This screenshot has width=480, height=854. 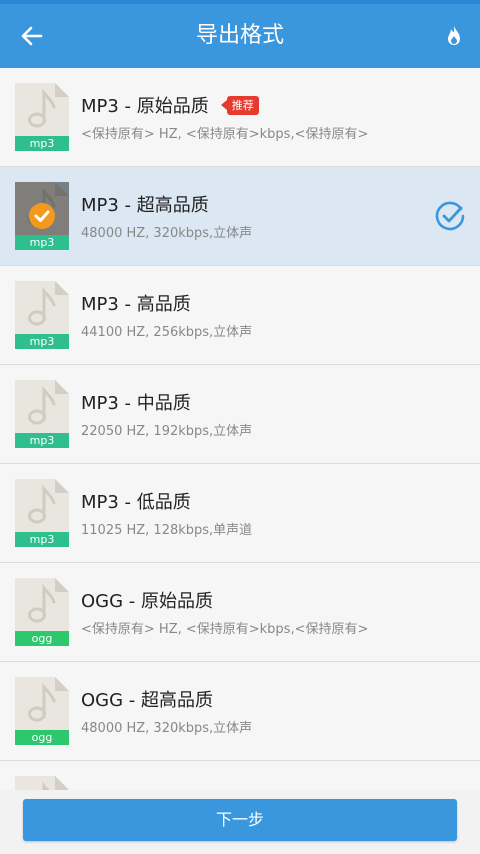 What do you see at coordinates (167, 431) in the screenshot?
I see `format-desc: 22050 HZ, 192kbps,立体声` at bounding box center [167, 431].